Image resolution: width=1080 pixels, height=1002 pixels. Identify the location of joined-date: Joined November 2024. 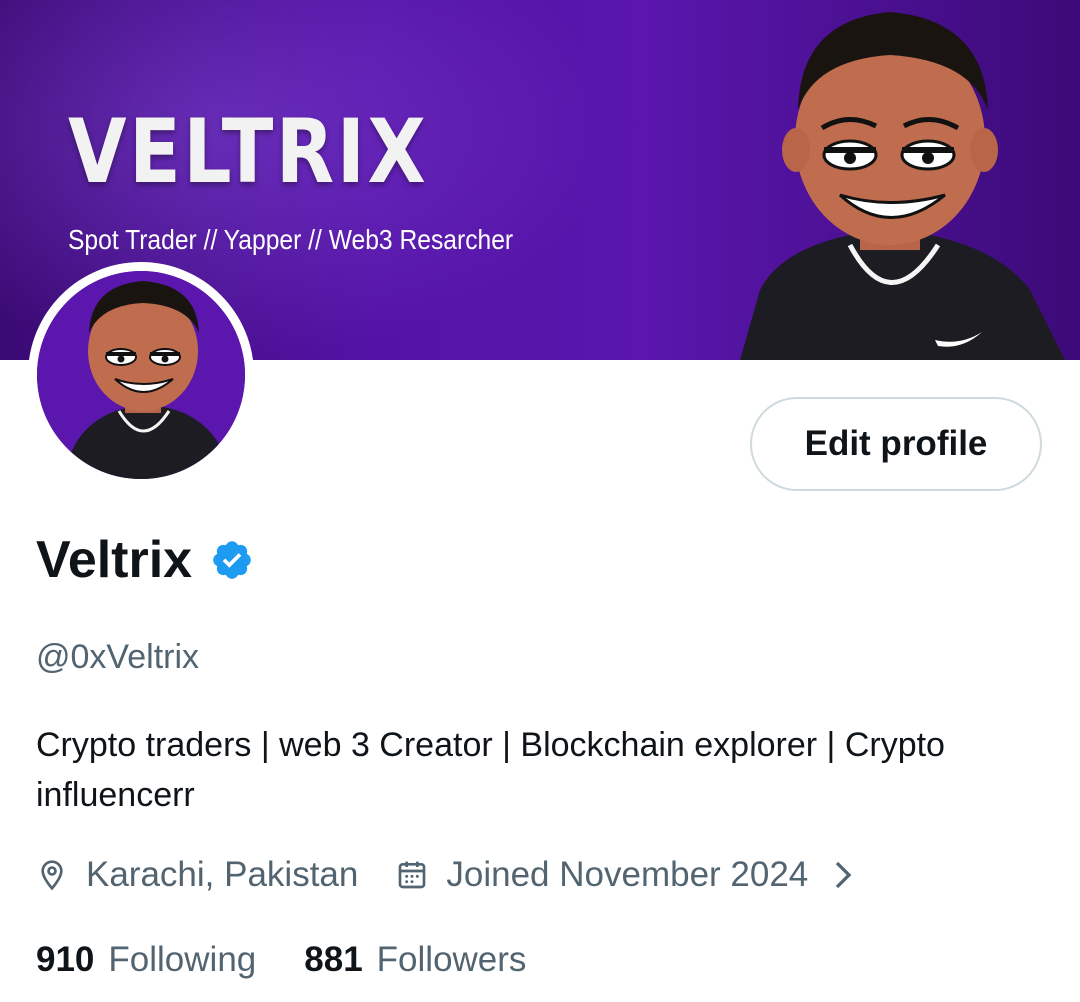
(627, 874).